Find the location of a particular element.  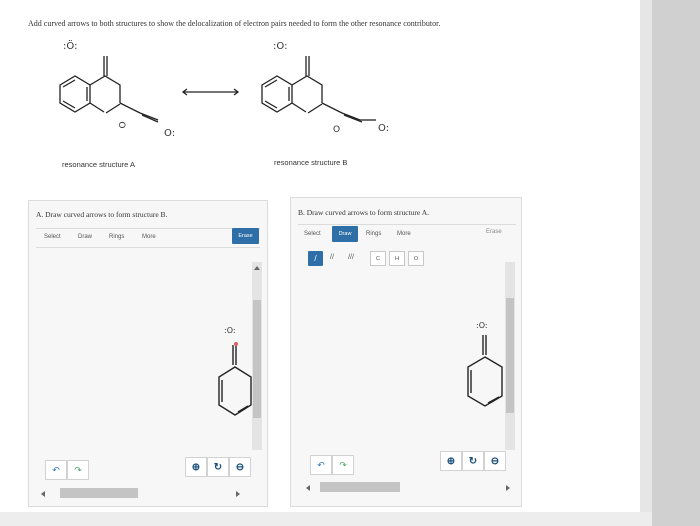

panel-a-toolbar-divider is located at coordinates (148, 228).